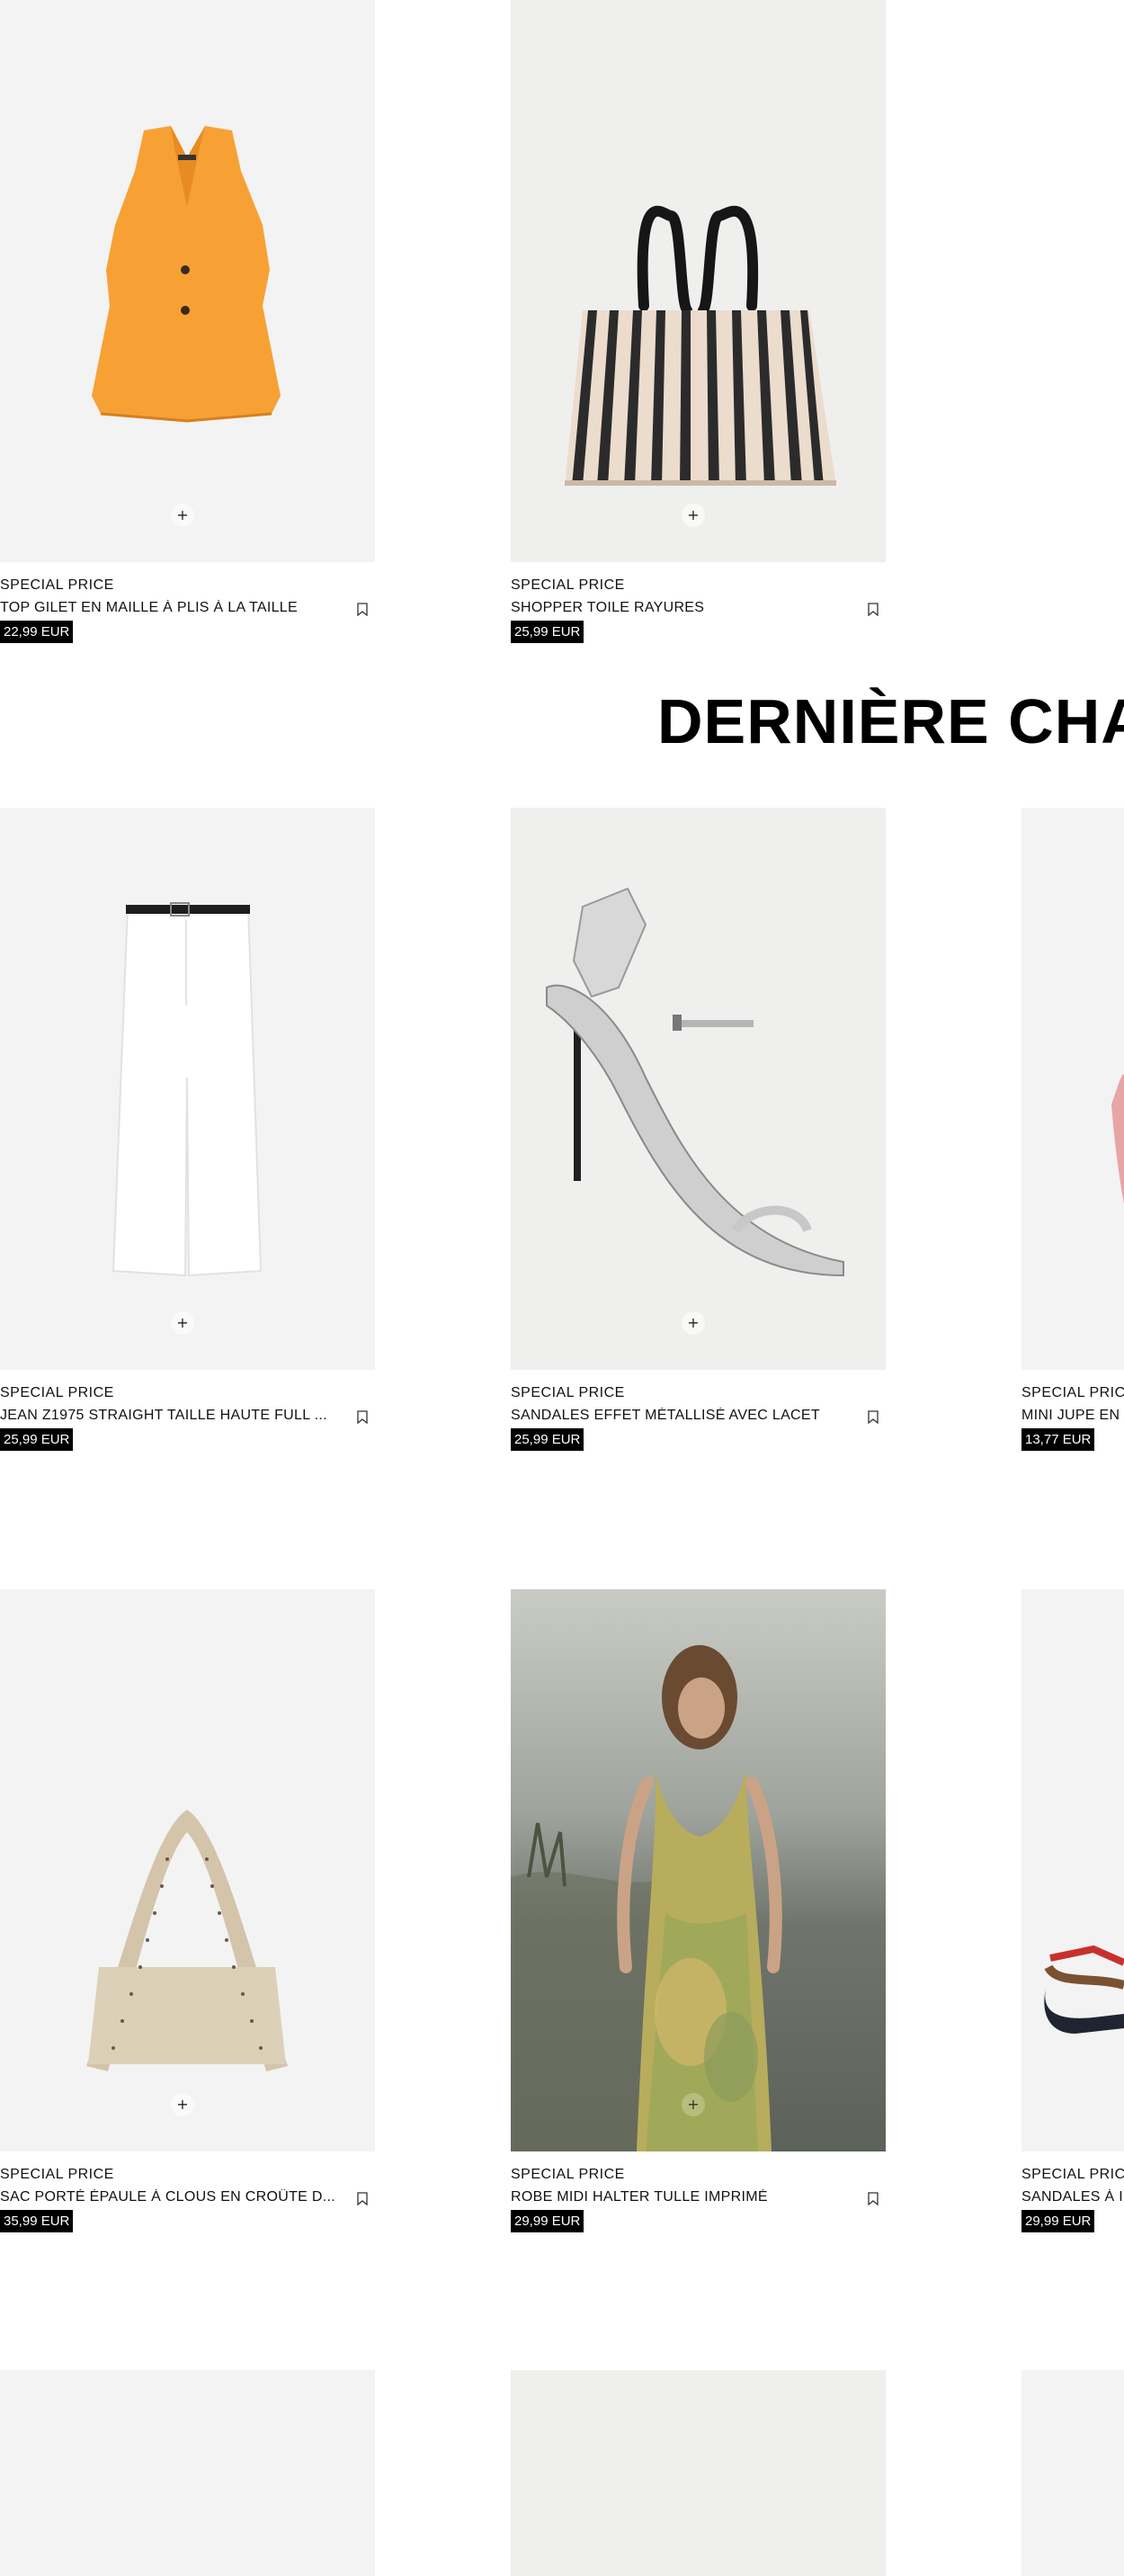 Image resolution: width=1124 pixels, height=2576 pixels. I want to click on product-name: SANDALES À I, so click(1072, 2197).